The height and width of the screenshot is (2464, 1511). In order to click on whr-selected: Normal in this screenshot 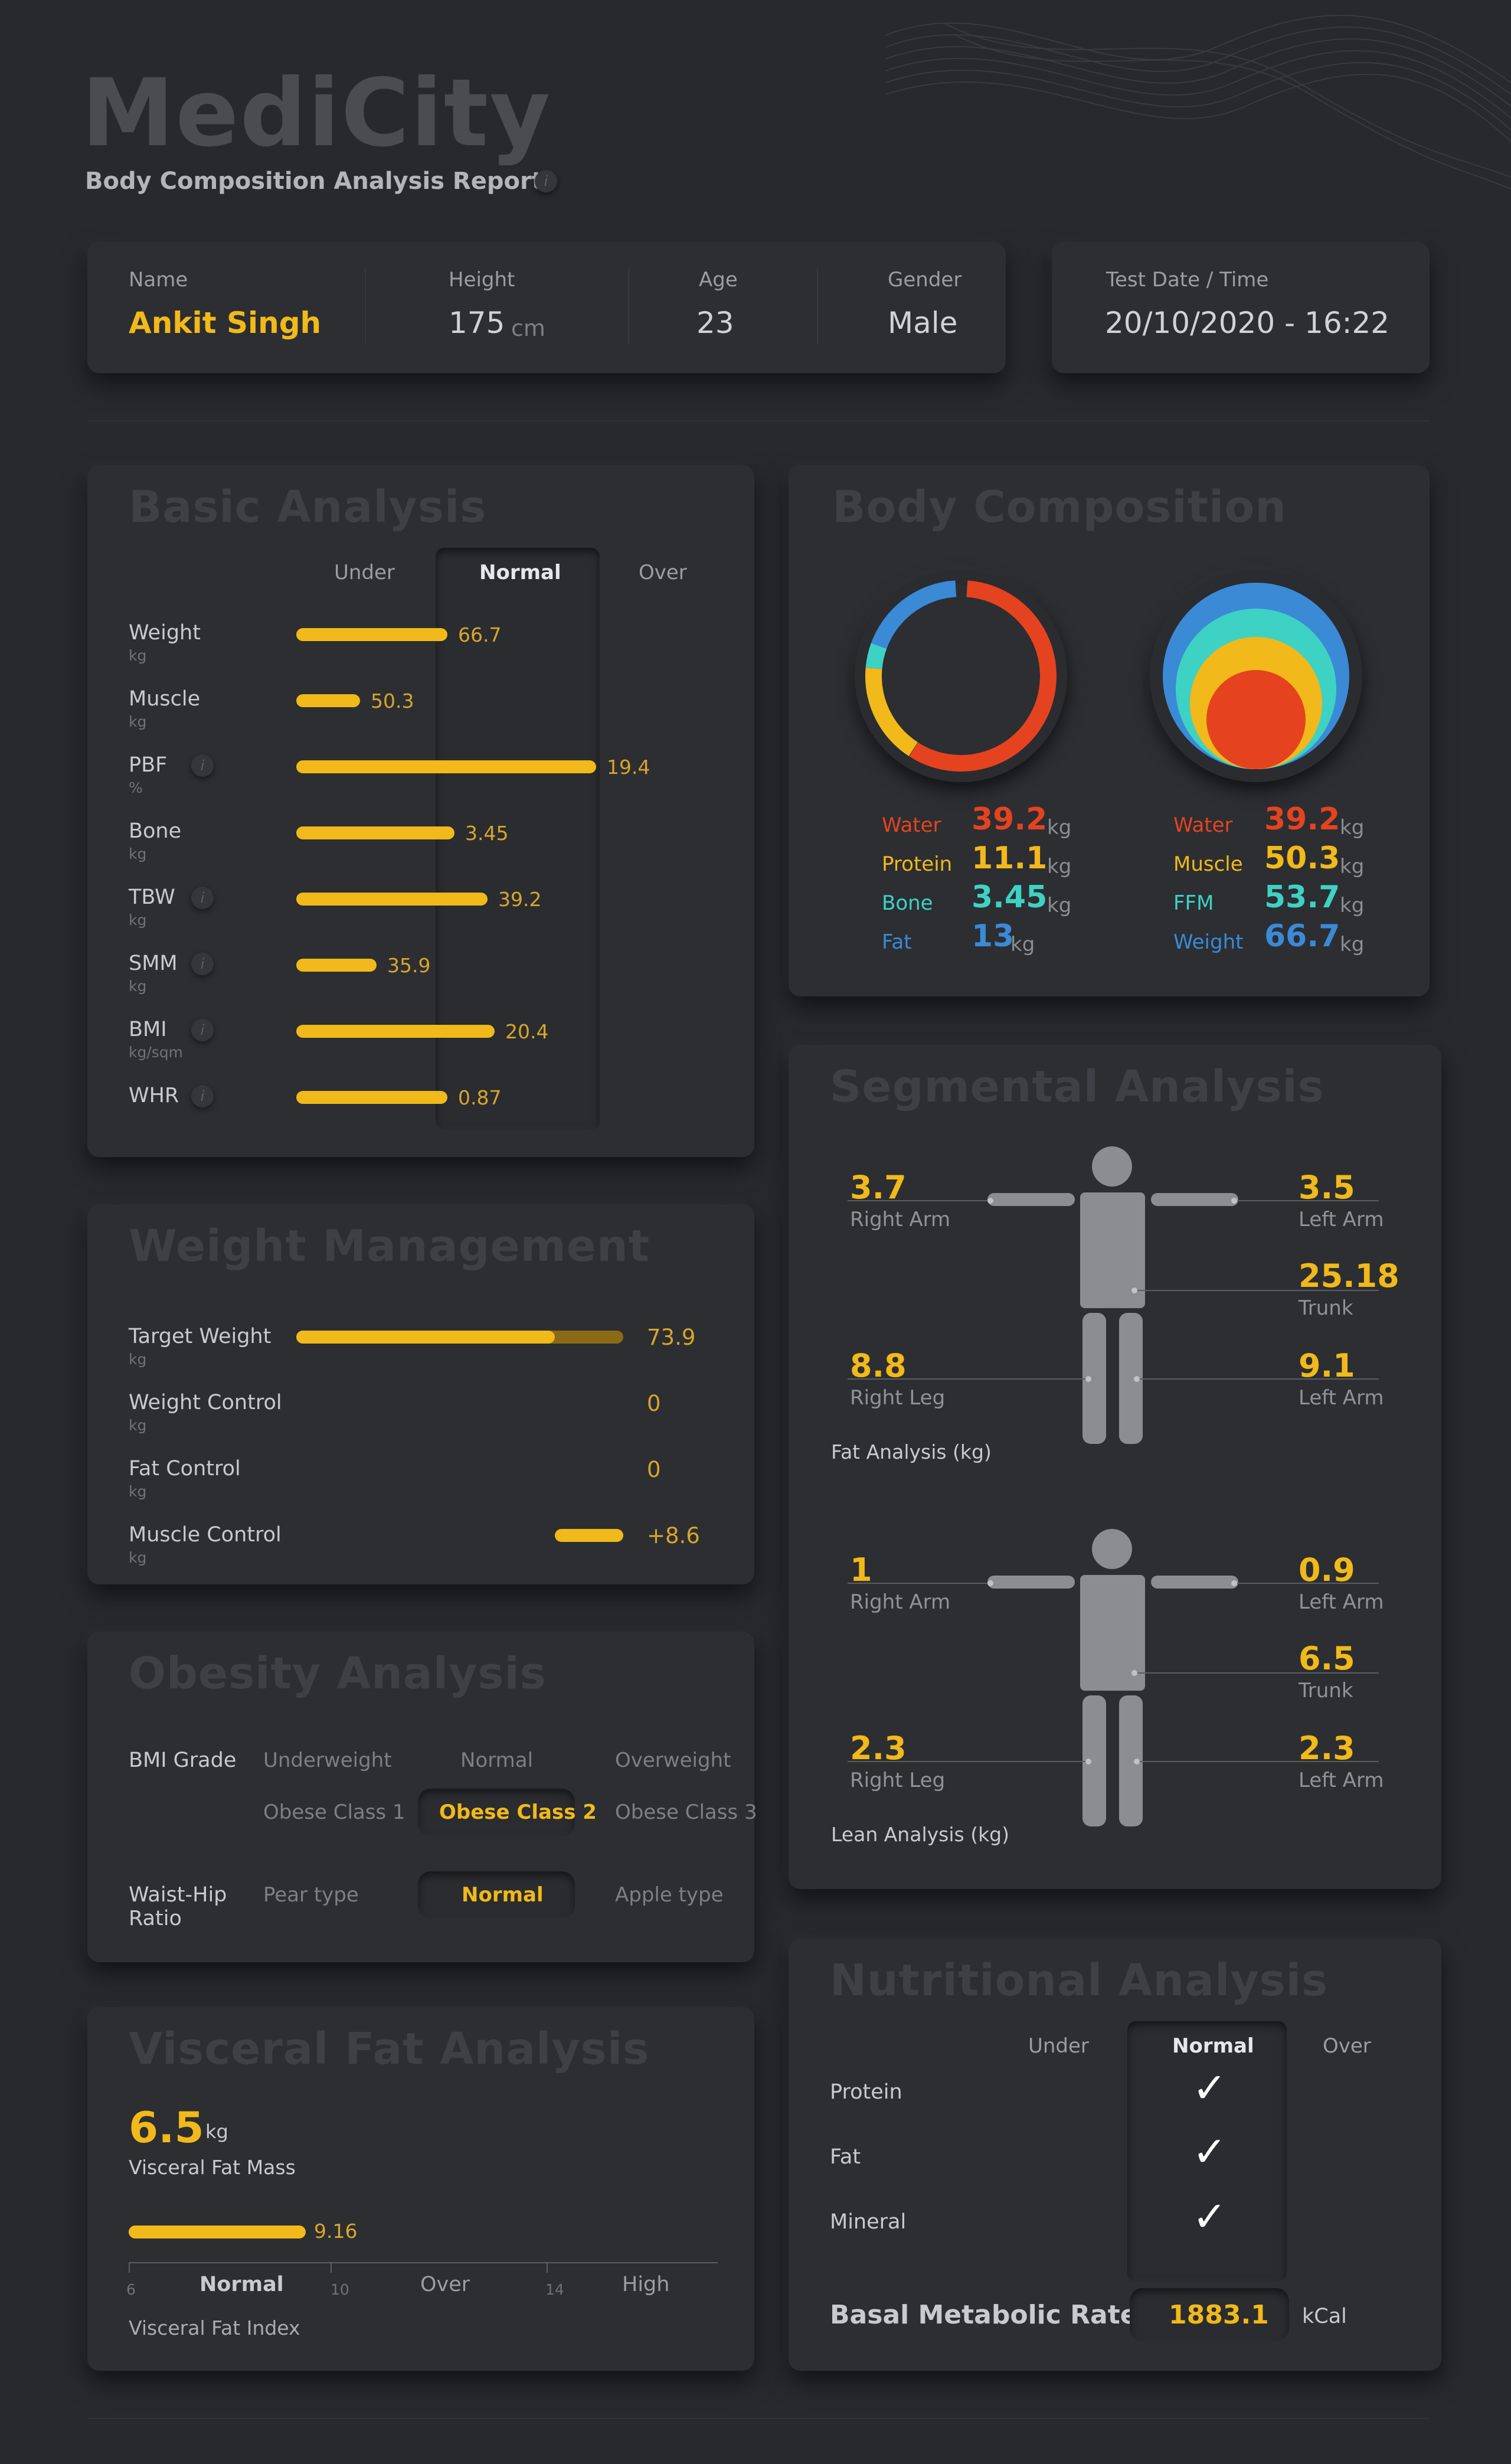, I will do `click(503, 1895)`.